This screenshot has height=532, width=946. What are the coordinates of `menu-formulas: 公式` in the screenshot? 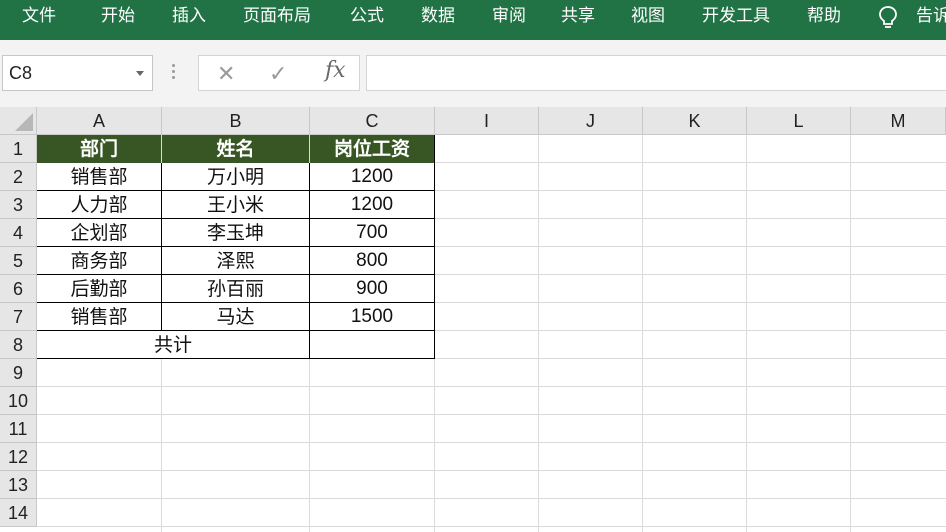 It's located at (367, 17).